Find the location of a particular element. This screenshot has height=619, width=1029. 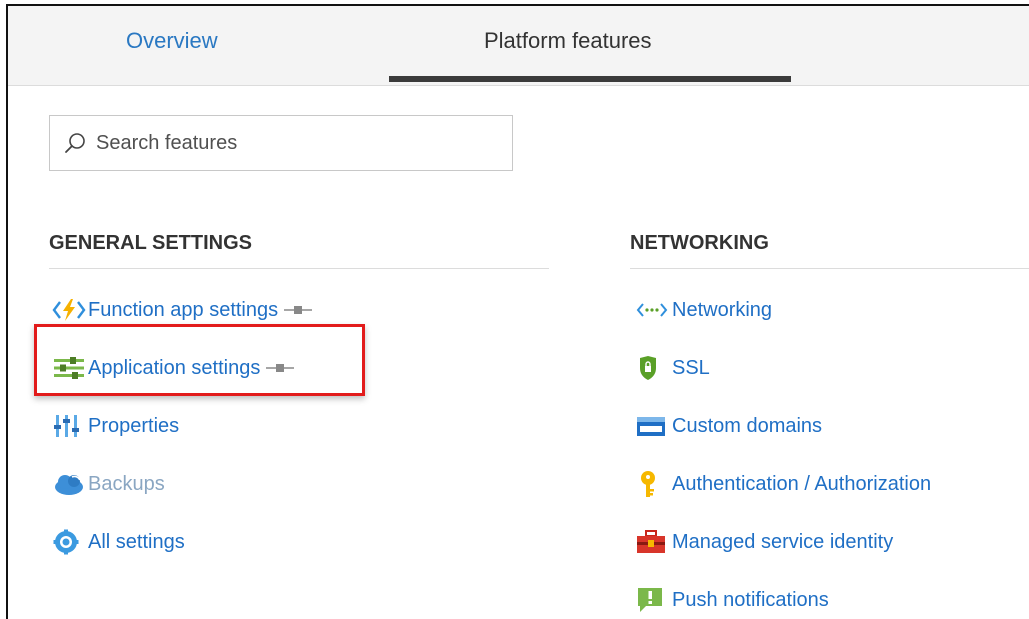

properties-link: Properties is located at coordinates (115, 426).